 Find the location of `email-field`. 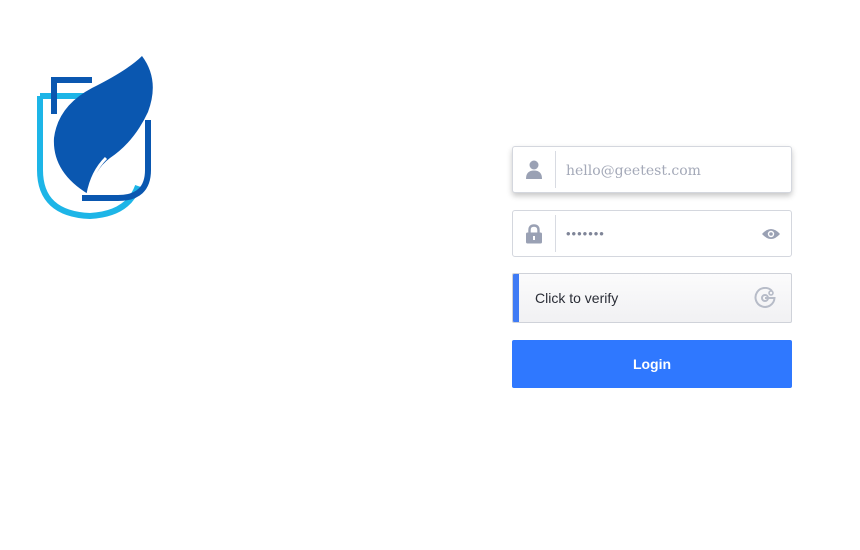

email-field is located at coordinates (673, 169).